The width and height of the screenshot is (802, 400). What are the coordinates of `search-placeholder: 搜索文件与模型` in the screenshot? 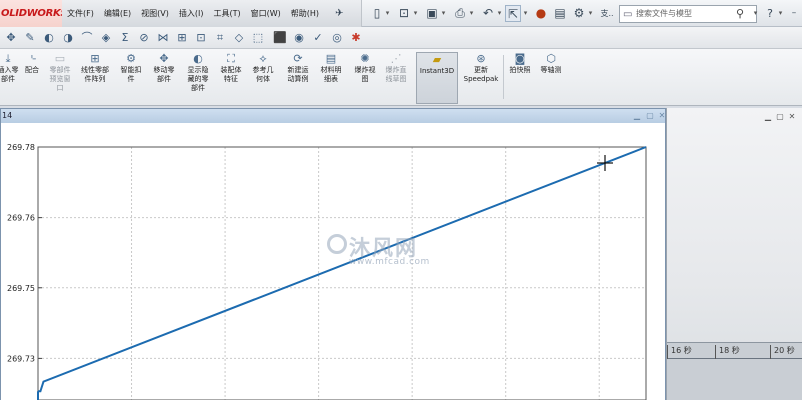 It's located at (664, 13).